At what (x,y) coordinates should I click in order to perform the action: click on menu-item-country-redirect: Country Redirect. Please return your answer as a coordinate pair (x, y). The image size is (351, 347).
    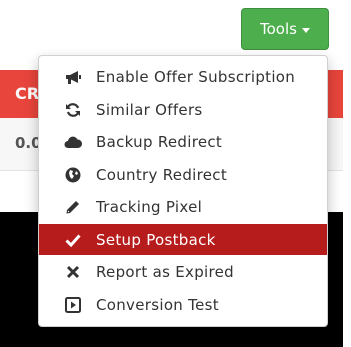
    Looking at the image, I should click on (183, 174).